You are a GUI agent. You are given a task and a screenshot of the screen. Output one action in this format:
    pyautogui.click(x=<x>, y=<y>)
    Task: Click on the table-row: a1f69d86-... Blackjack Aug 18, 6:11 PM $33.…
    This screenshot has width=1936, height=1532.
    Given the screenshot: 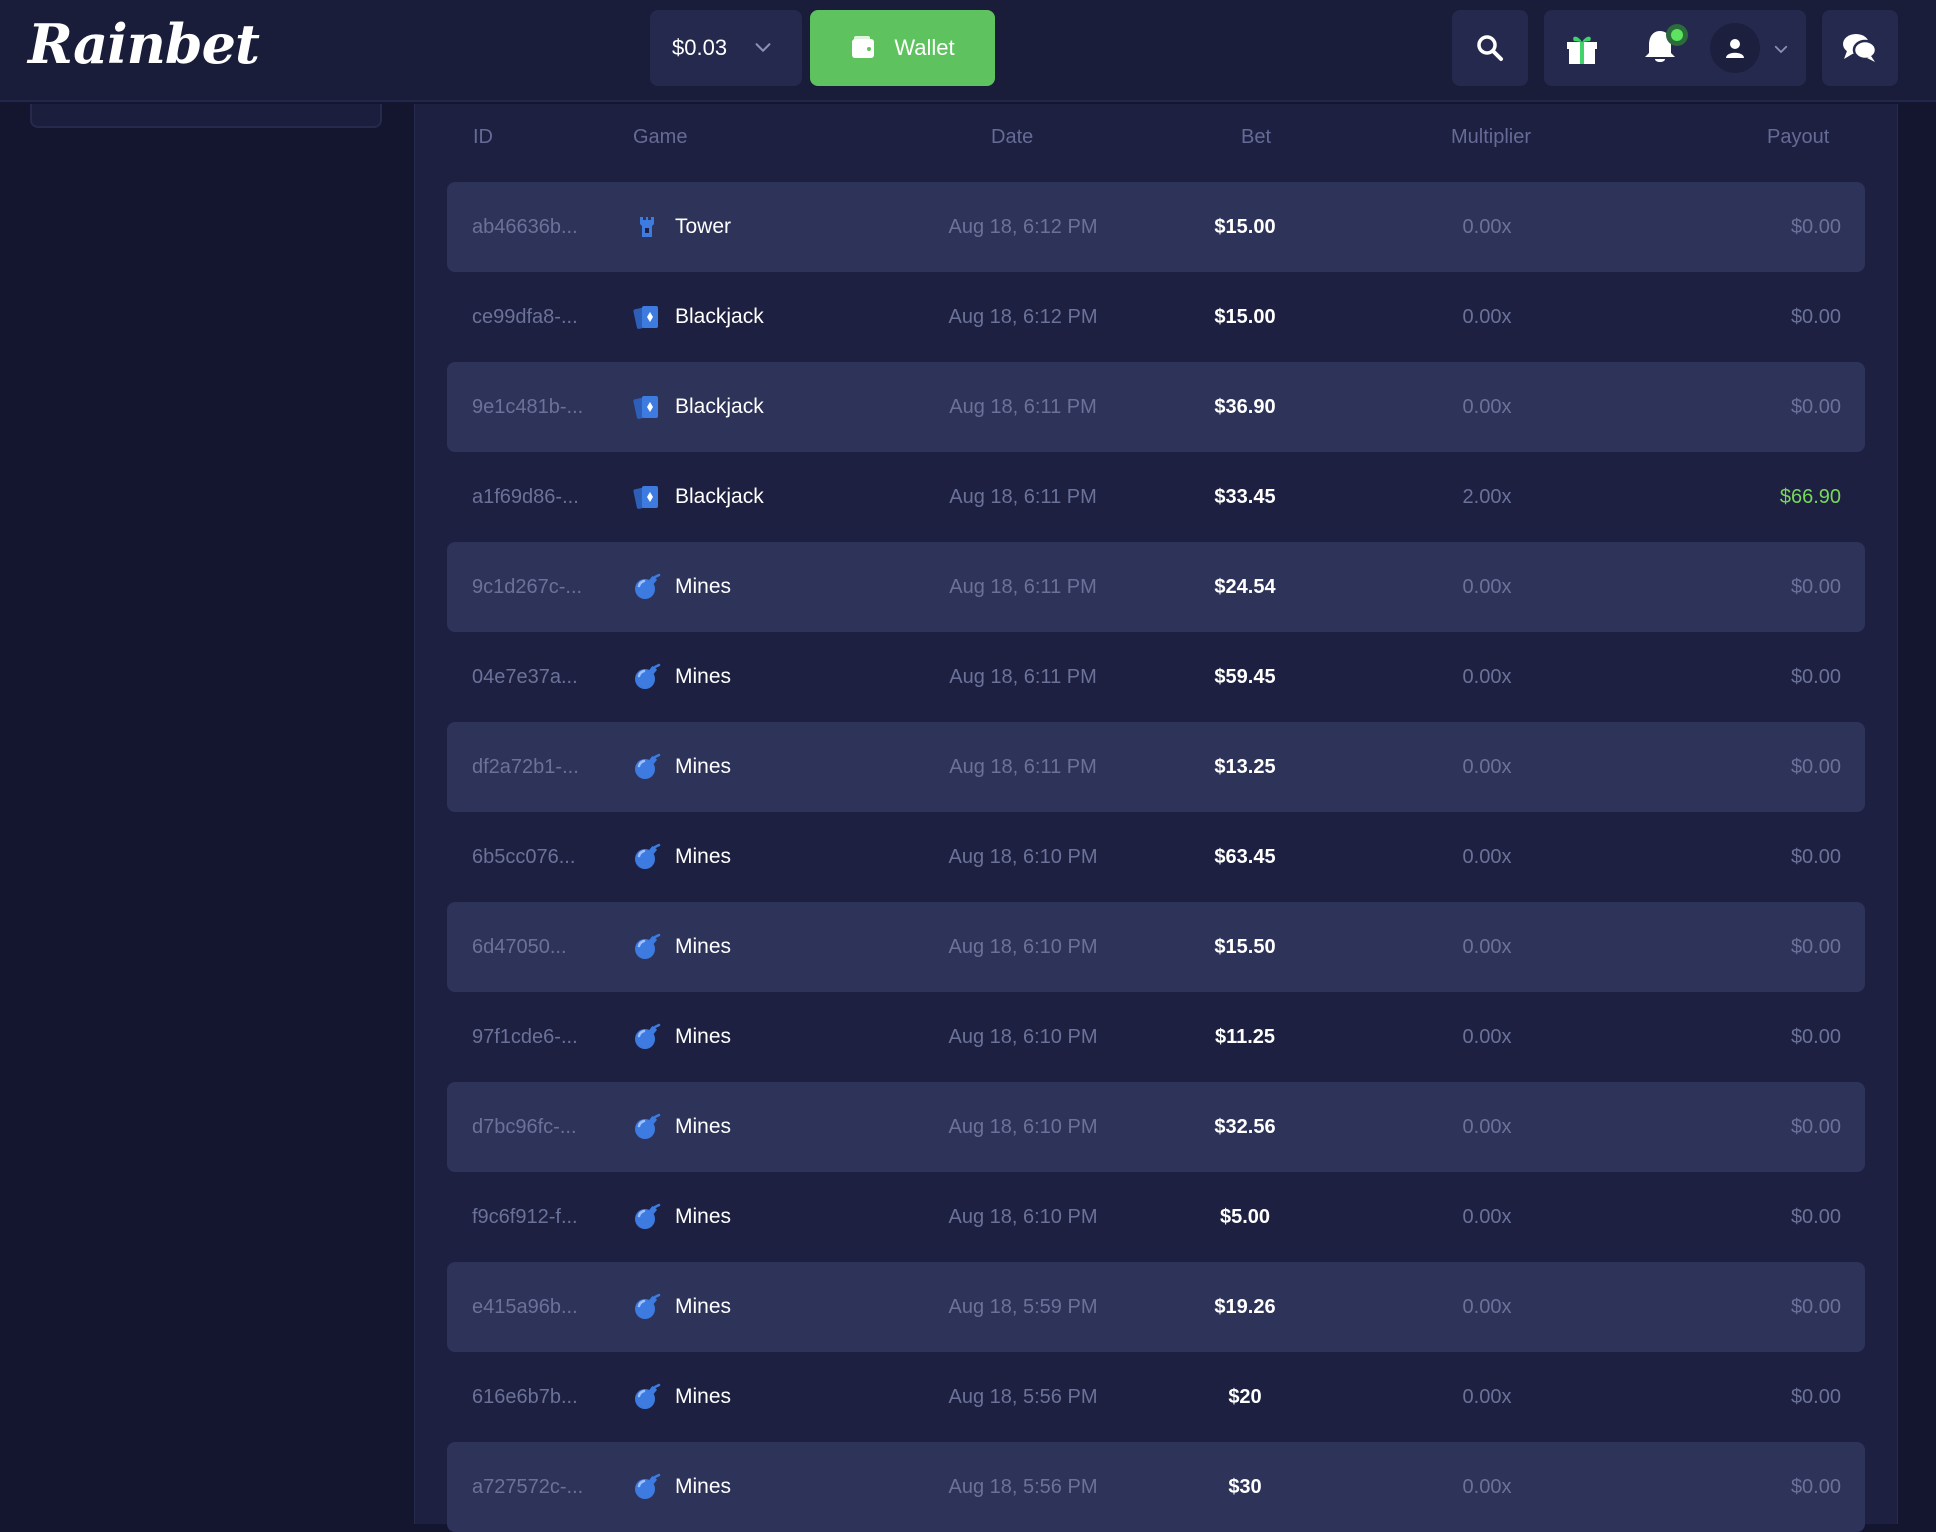 What is the action you would take?
    pyautogui.click(x=1156, y=497)
    